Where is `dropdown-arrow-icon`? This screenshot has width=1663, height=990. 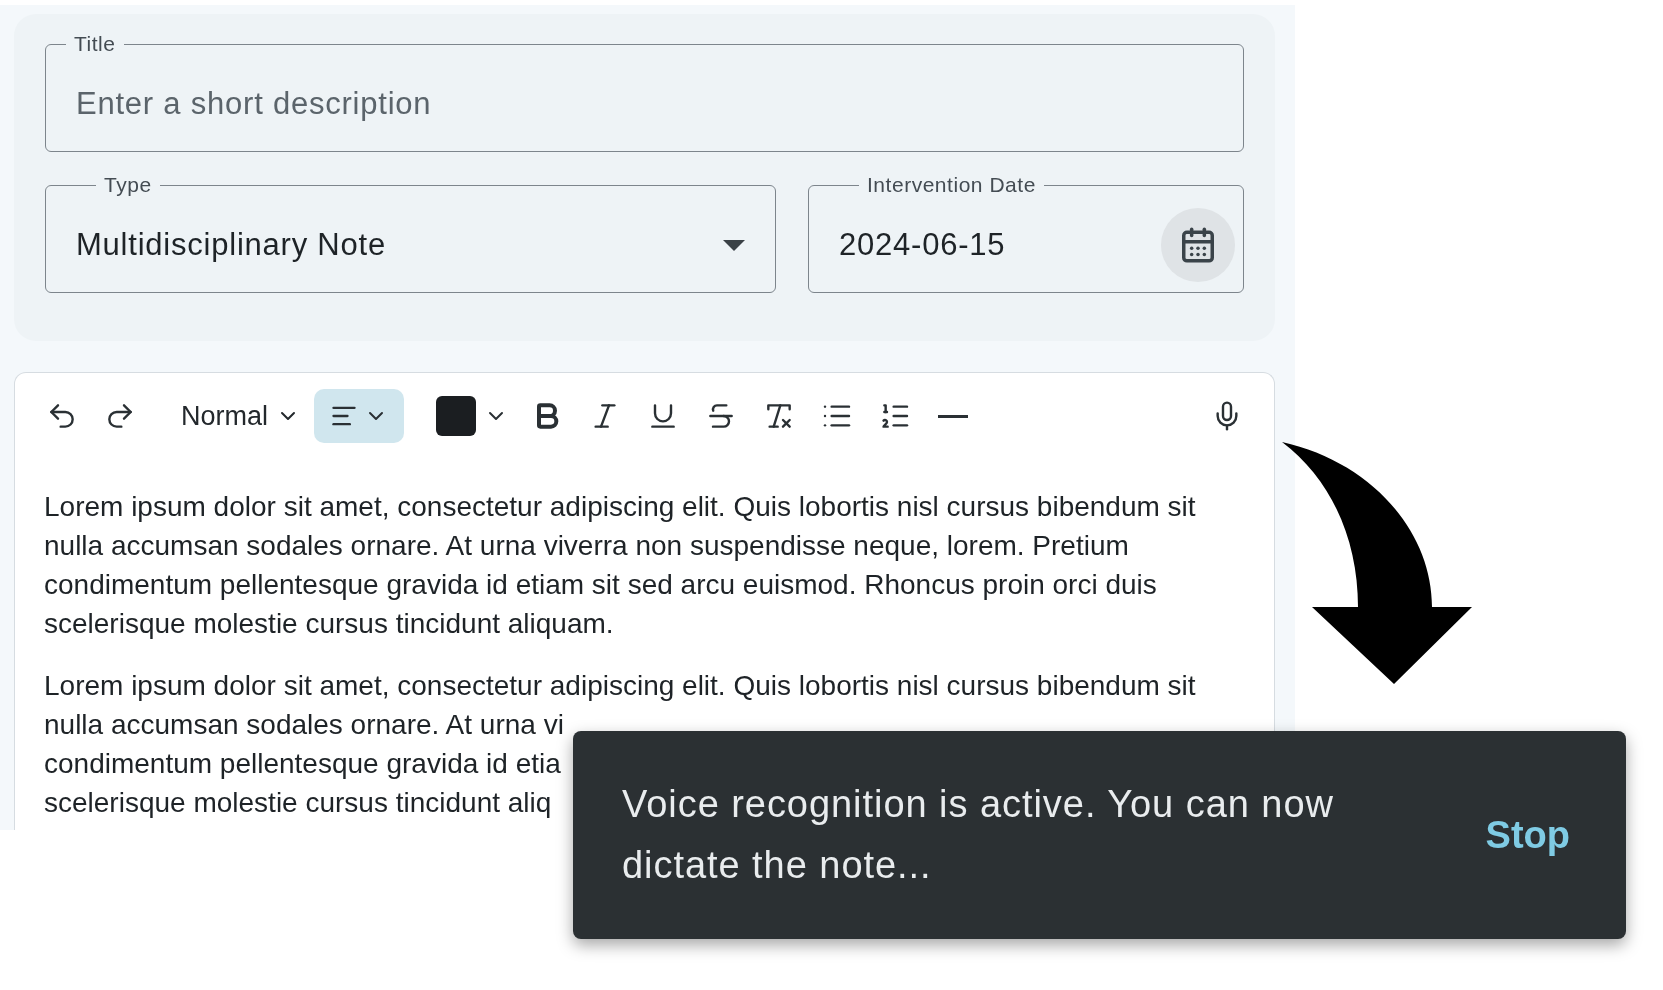
dropdown-arrow-icon is located at coordinates (734, 245).